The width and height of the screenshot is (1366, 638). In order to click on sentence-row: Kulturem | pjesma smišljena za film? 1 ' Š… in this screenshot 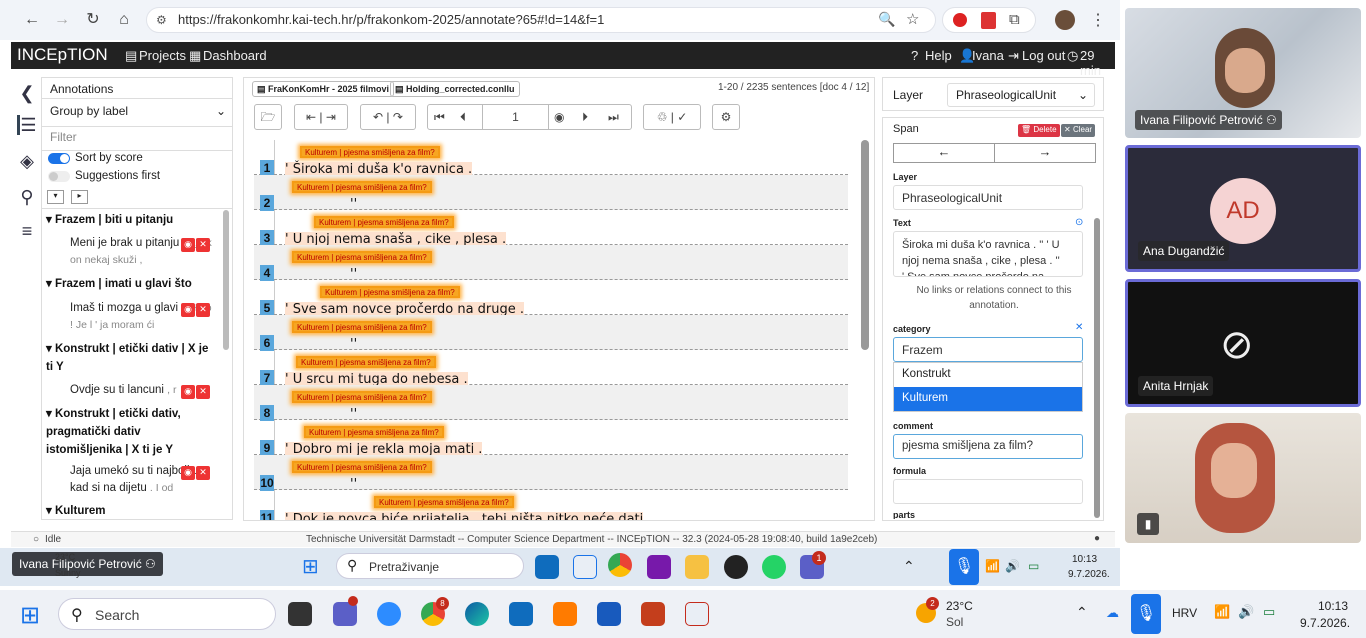, I will do `click(551, 158)`.